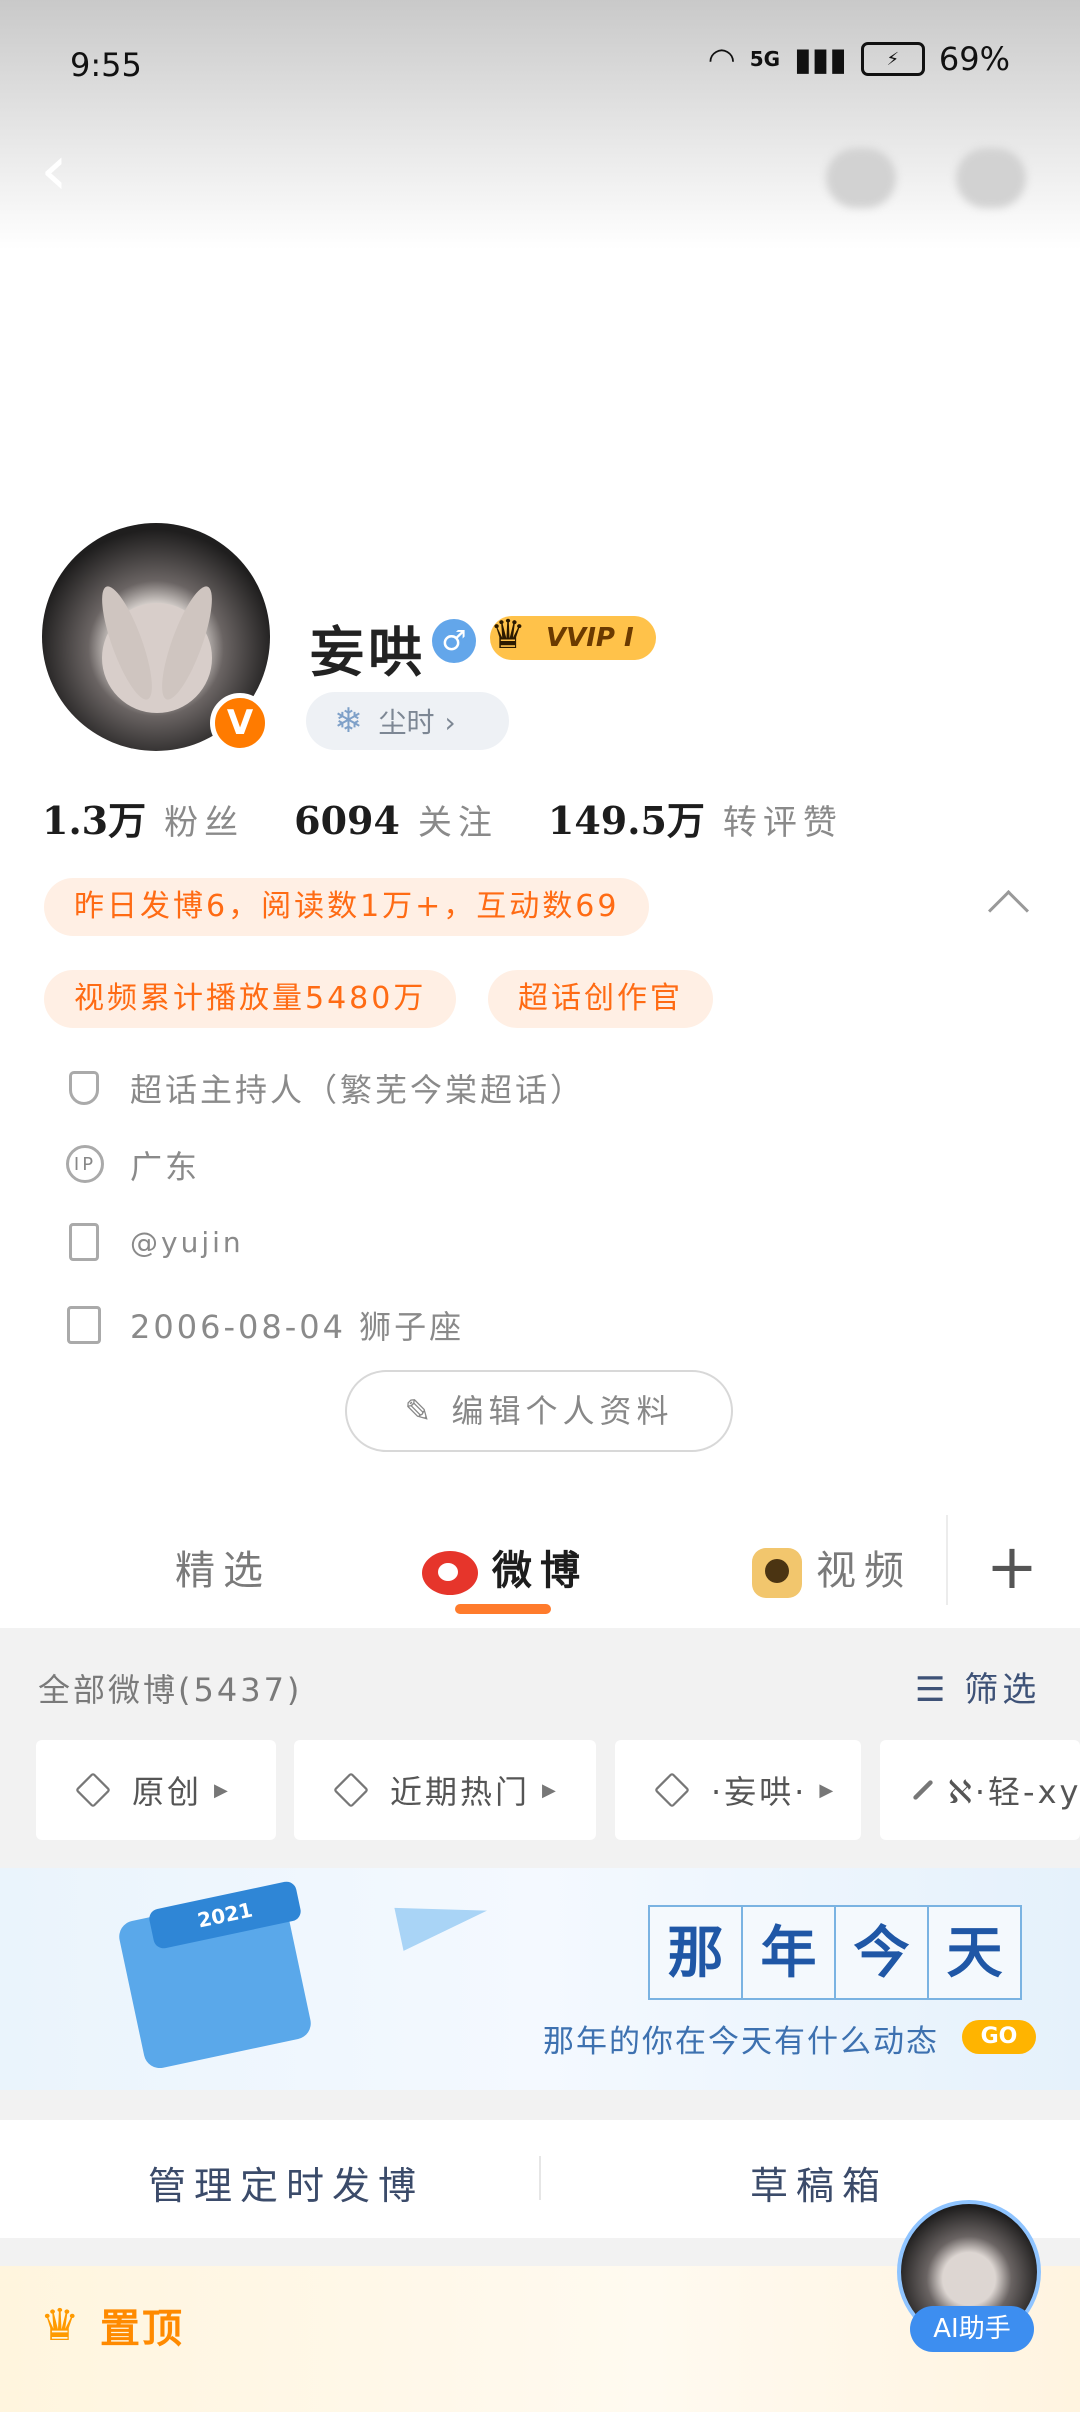 This screenshot has height=2412, width=1080. I want to click on profile-stats: 1.3万 粉丝 6094 关注 149.5万 转评赞, so click(467, 817).